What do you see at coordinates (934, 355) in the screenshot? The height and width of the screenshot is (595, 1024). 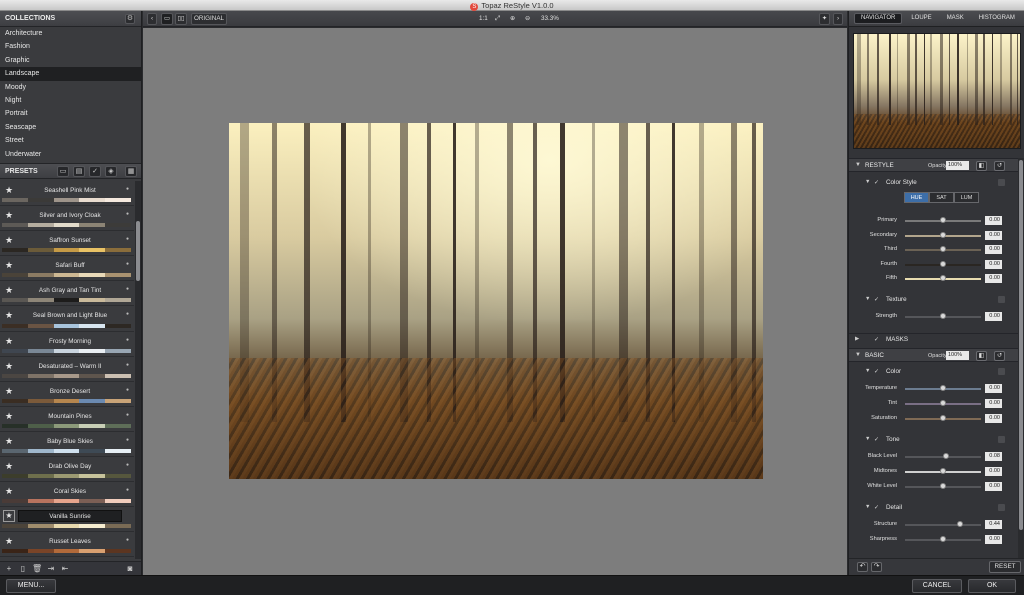 I see `basic-section-header: ▼ BASIC Opacity: 100% ◧ ↺` at bounding box center [934, 355].